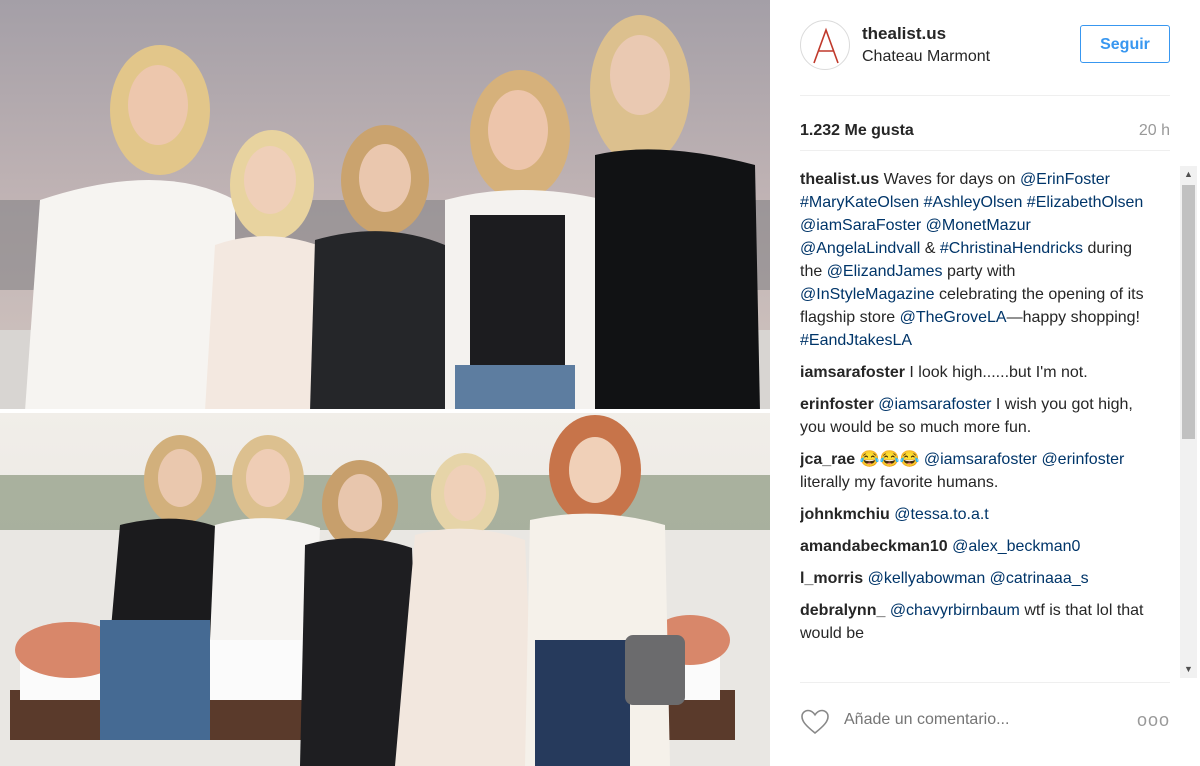  Describe the element at coordinates (1125, 44) in the screenshot. I see `follow-button: Seguir` at that location.